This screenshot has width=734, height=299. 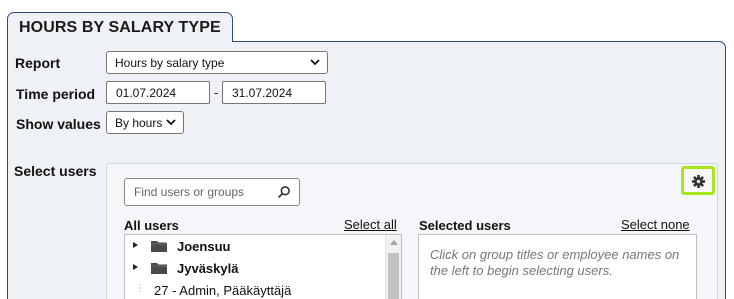 What do you see at coordinates (223, 290) in the screenshot?
I see `user-name: 27 - Admin, Pääkäyttäjä` at bounding box center [223, 290].